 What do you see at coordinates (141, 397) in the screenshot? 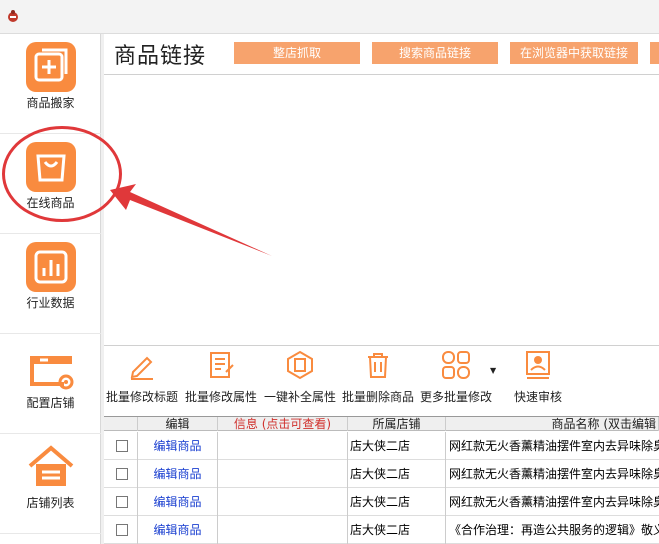
I see `tool-label: 批量修改标题` at bounding box center [141, 397].